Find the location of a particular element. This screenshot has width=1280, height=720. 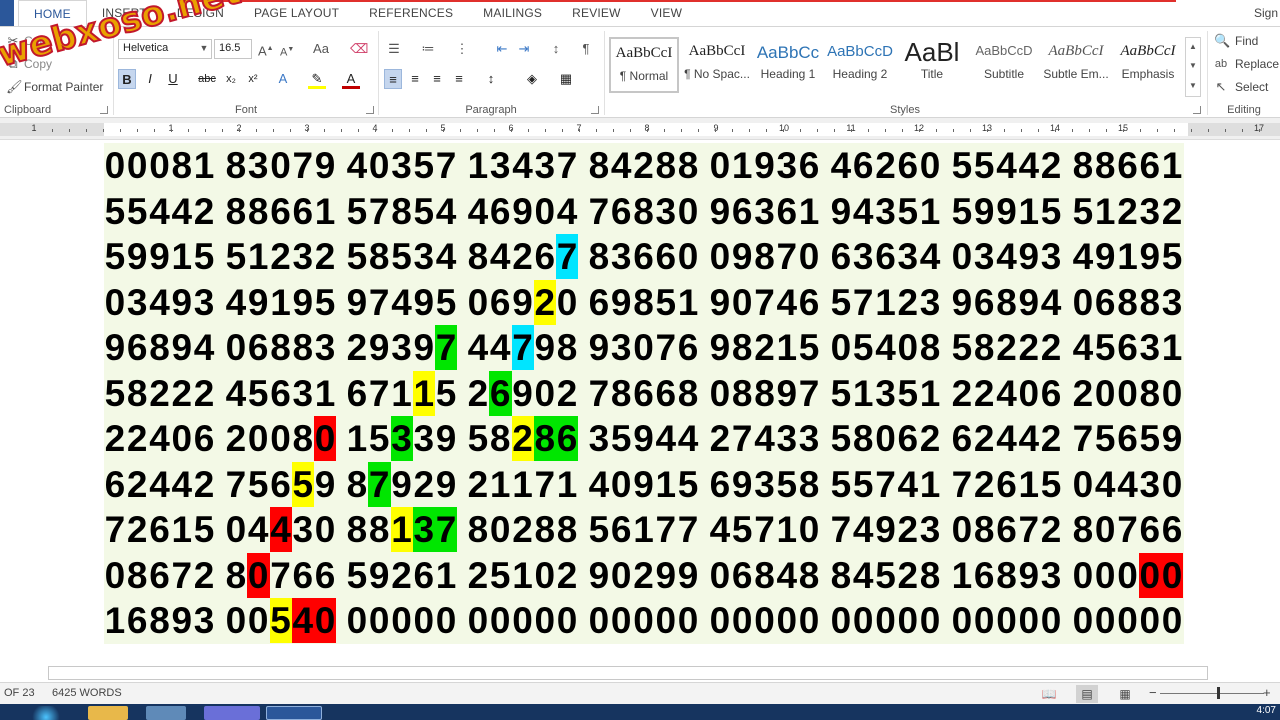

pilcrow-icon: ¶ is located at coordinates (586, 49).